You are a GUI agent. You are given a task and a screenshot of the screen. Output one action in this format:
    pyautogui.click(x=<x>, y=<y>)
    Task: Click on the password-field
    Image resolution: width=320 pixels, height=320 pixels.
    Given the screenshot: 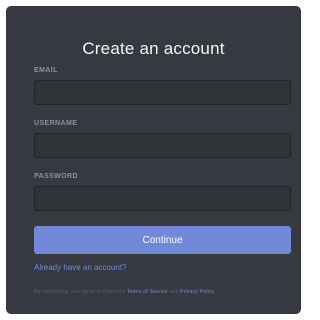 What is the action you would take?
    pyautogui.click(x=162, y=198)
    